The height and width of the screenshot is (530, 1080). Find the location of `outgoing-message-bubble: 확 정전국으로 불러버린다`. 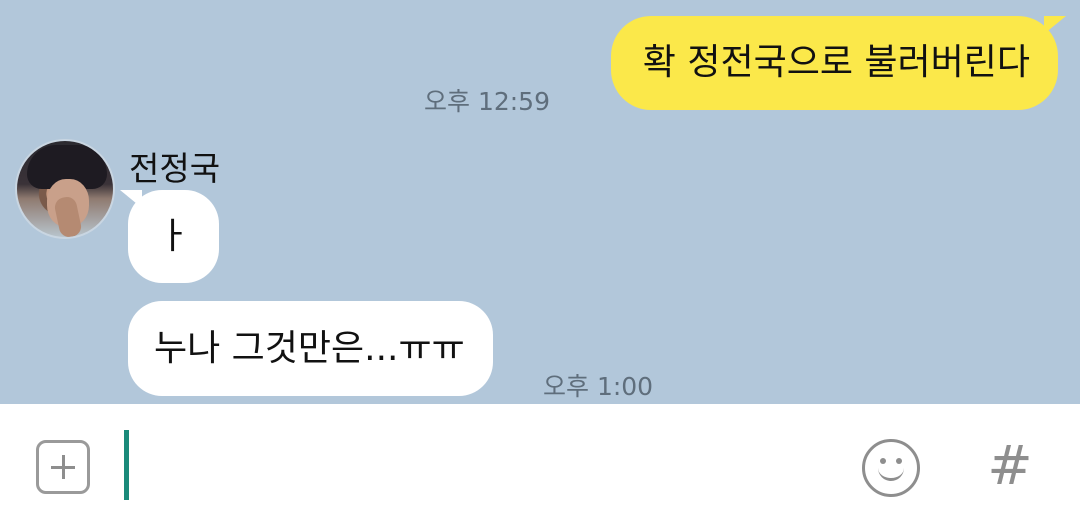

outgoing-message-bubble: 확 정전국으로 불러버린다 is located at coordinates (834, 63).